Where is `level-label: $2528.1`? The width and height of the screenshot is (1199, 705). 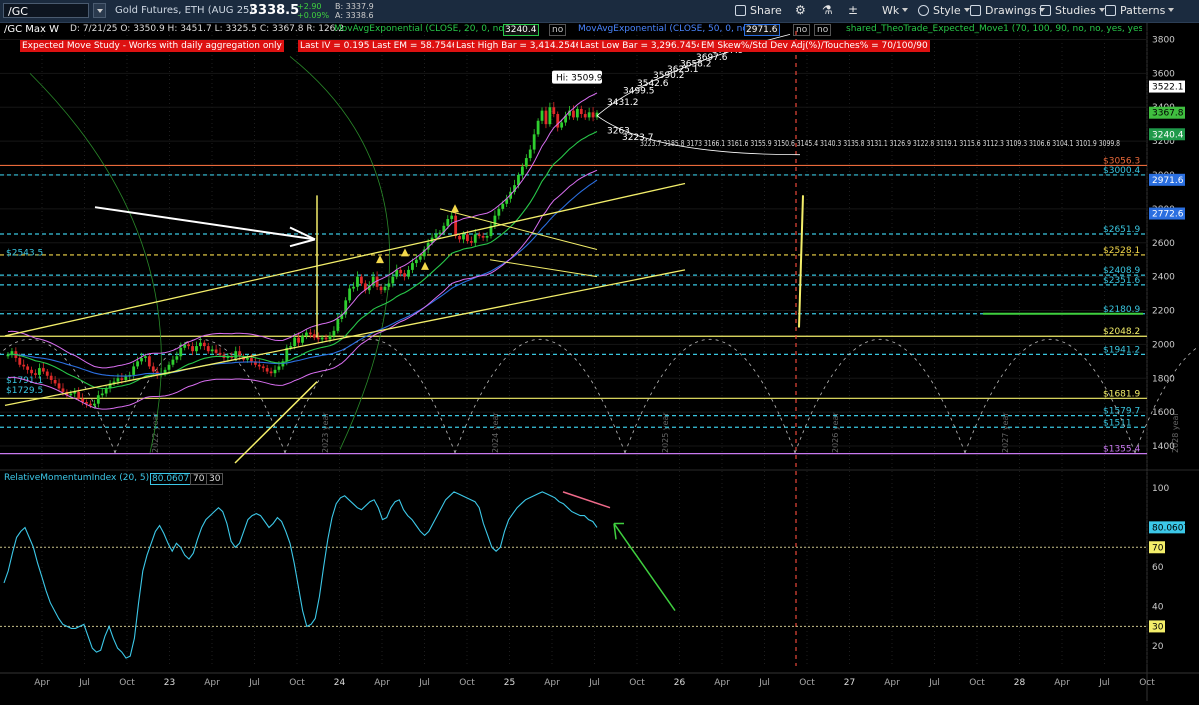 level-label: $2528.1 is located at coordinates (1121, 251).